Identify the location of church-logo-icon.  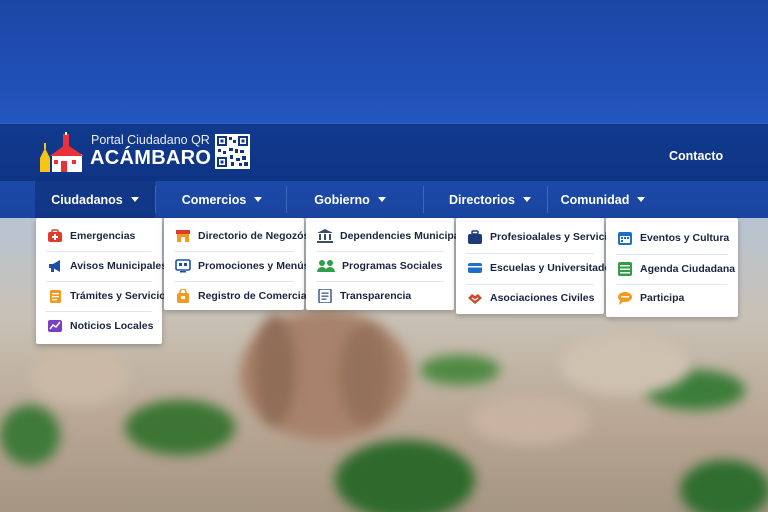
(62, 152).